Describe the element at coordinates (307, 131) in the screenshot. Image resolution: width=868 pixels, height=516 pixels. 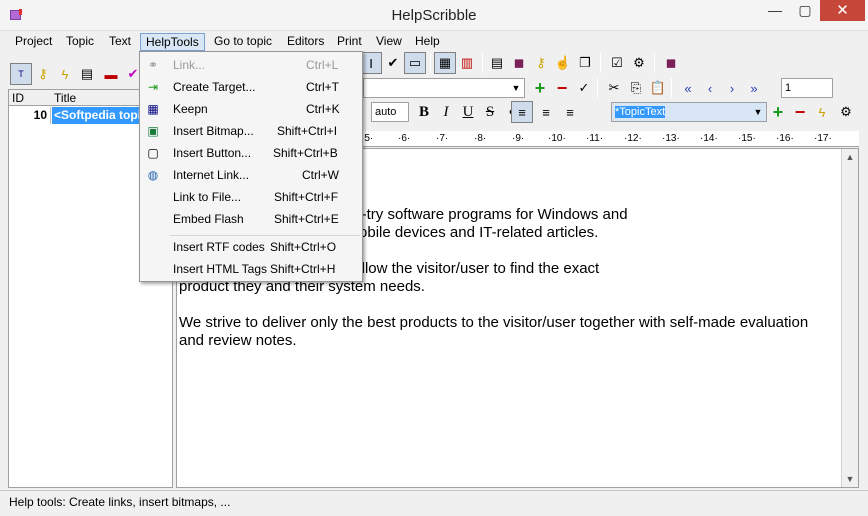
I see `menu-item-shortcut: Shift+Ctrl+I` at that location.